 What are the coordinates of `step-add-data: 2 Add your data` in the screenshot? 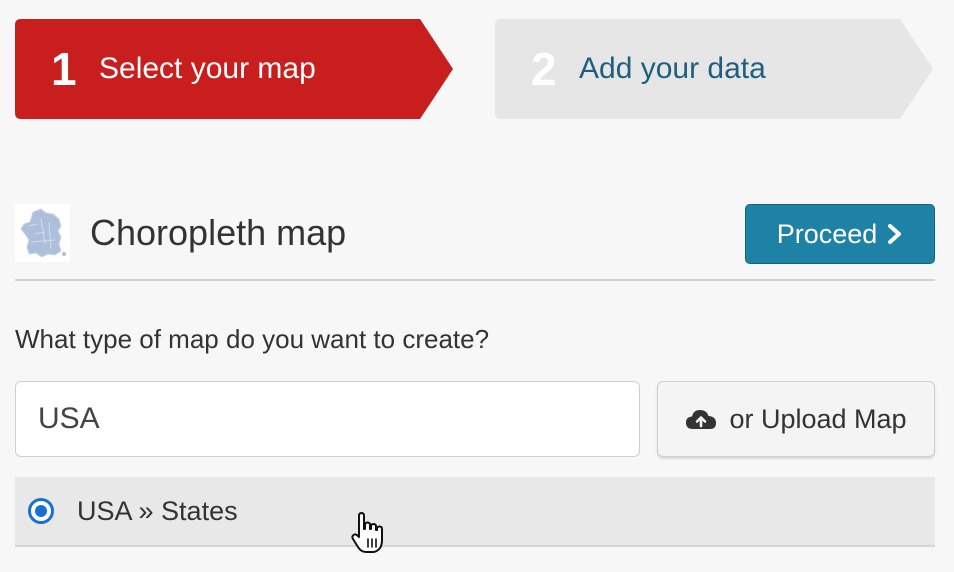 It's located at (714, 69).